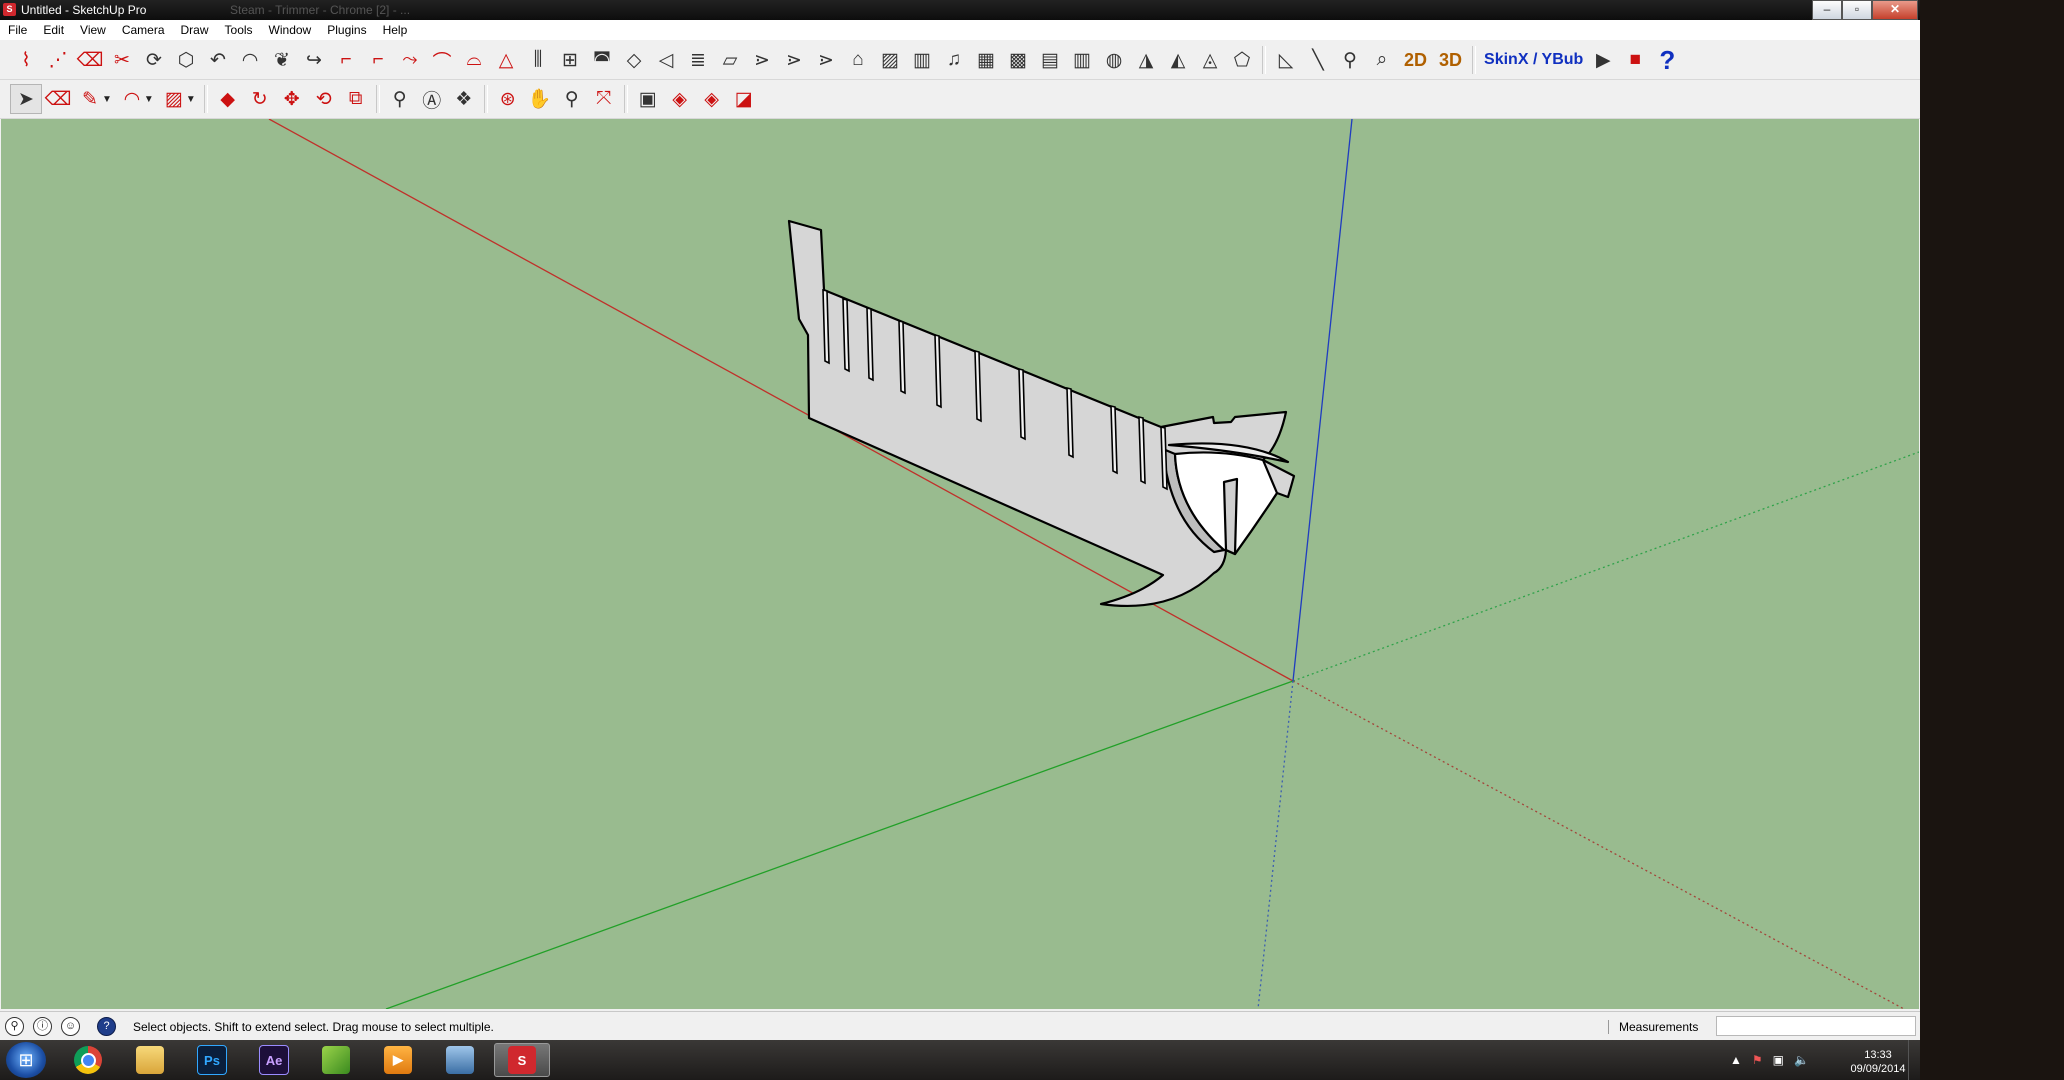 The image size is (2064, 1080). Describe the element at coordinates (346, 60) in the screenshot. I see `corner-icon: ⌐` at that location.